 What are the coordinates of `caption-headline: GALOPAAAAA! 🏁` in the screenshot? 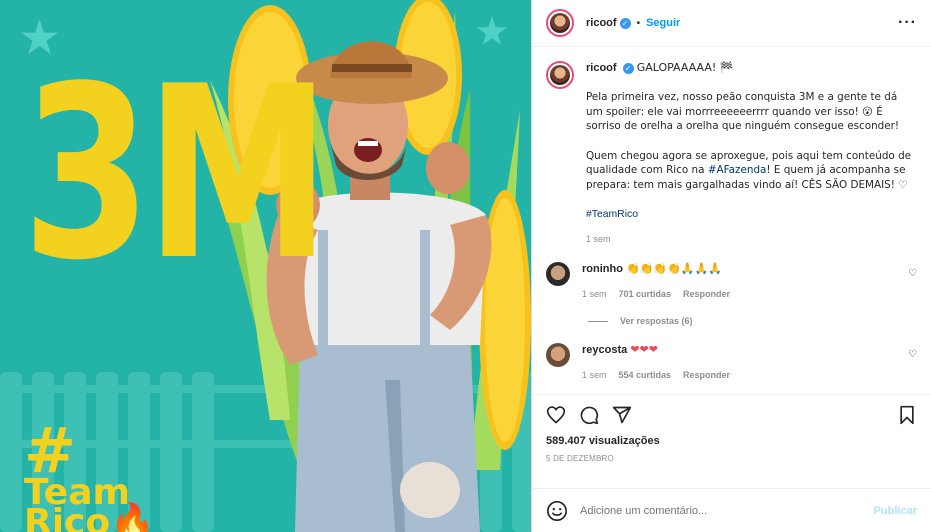 It's located at (685, 67).